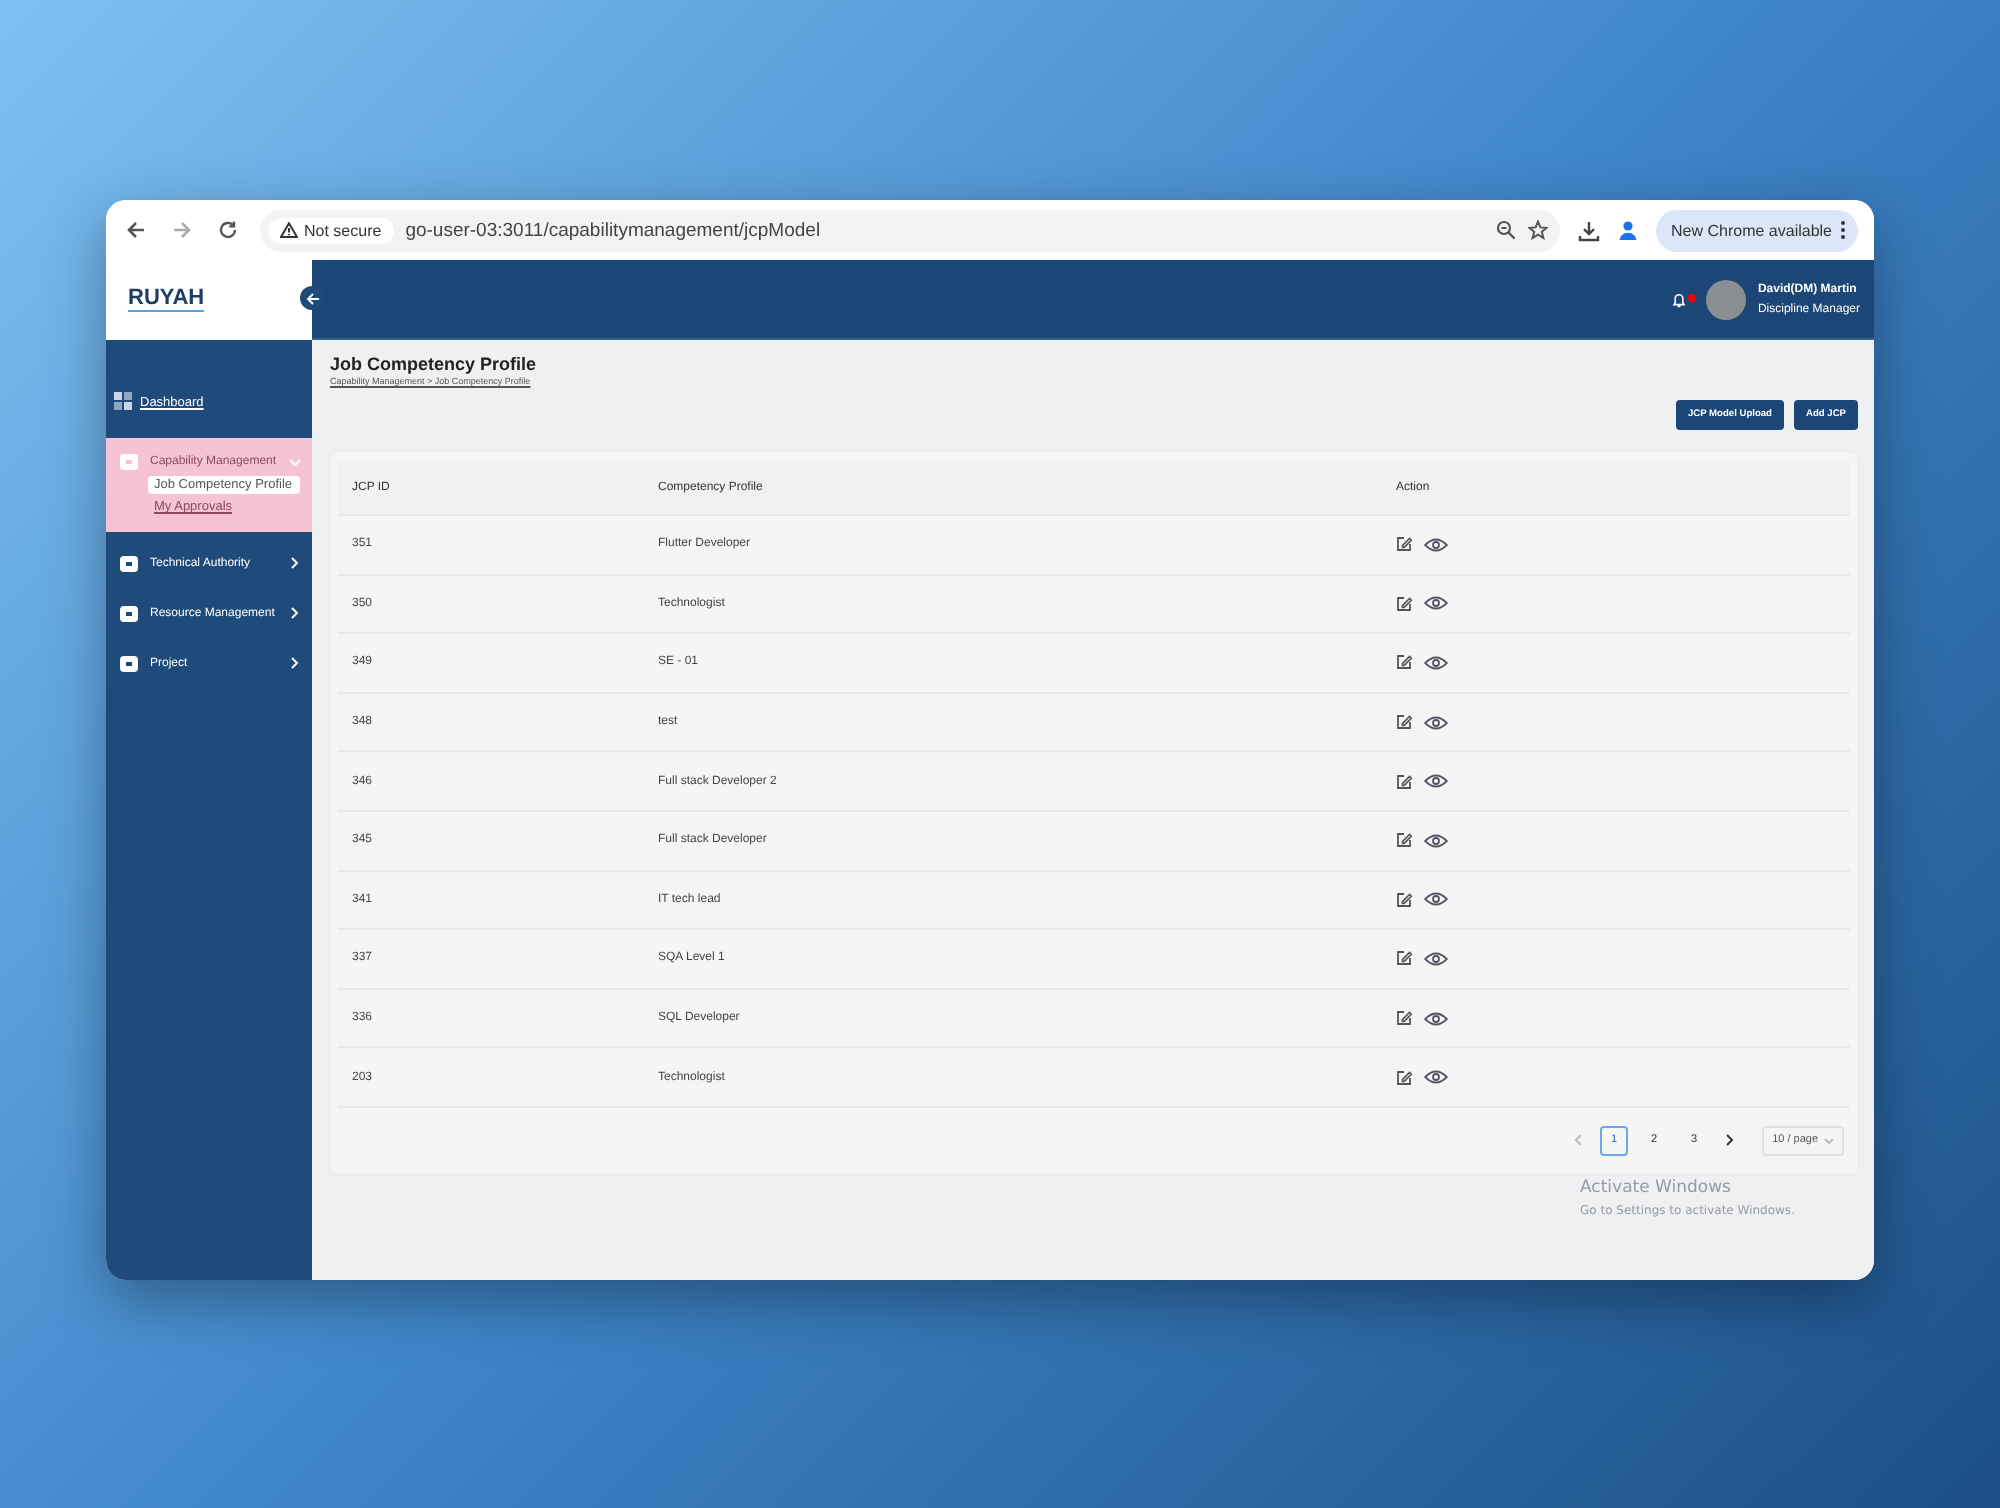 Image resolution: width=2000 pixels, height=1508 pixels. What do you see at coordinates (614, 230) in the screenshot?
I see `url-text: go-user-03:3011/capabilitymanagement/jcpModel` at bounding box center [614, 230].